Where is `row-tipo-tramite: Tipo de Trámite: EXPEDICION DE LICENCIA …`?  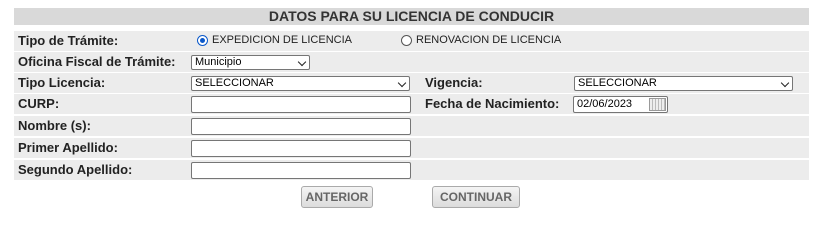
row-tipo-tramite: Tipo de Trámite: EXPEDICION DE LICENCIA … is located at coordinates (411, 41).